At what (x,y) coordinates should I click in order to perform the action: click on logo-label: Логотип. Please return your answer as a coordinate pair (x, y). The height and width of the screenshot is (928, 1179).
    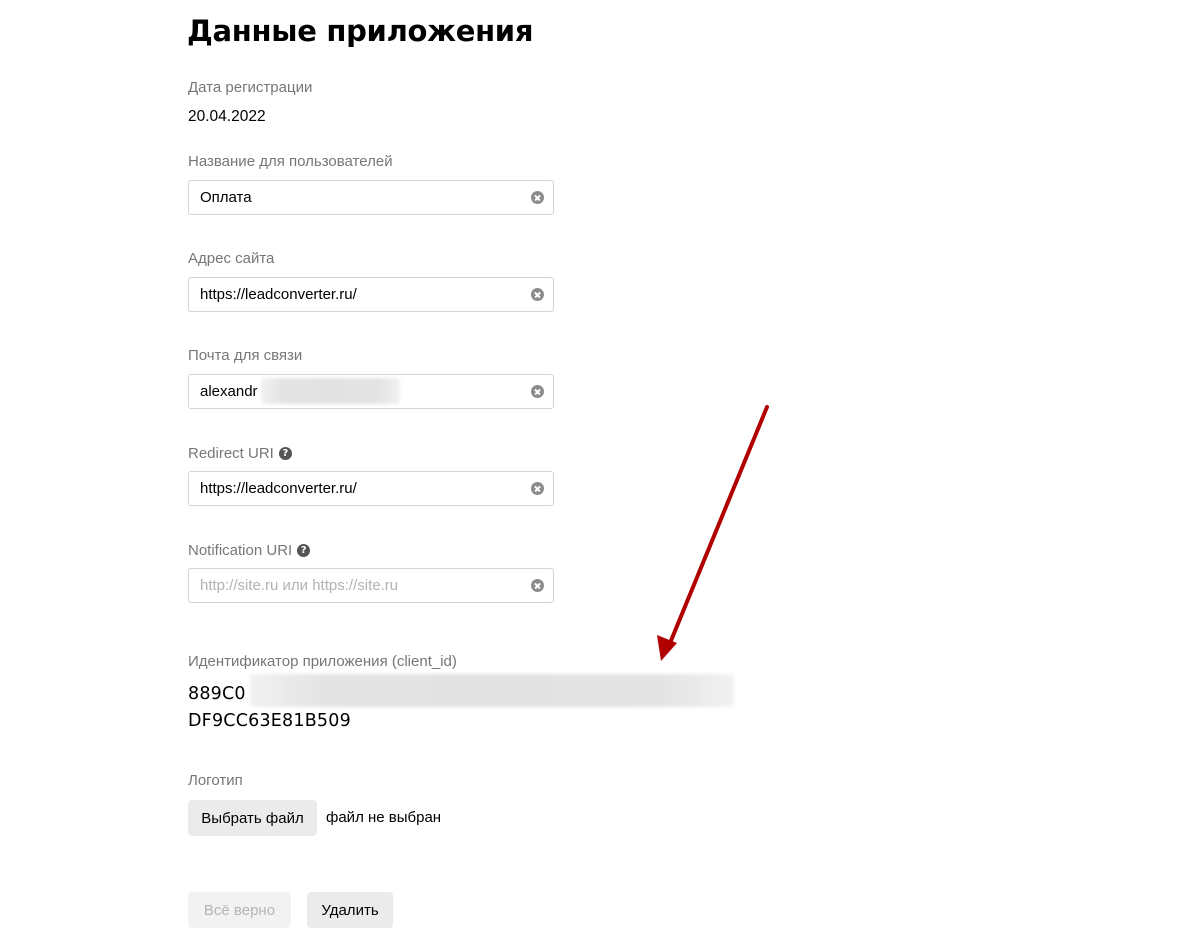
    Looking at the image, I should click on (215, 780).